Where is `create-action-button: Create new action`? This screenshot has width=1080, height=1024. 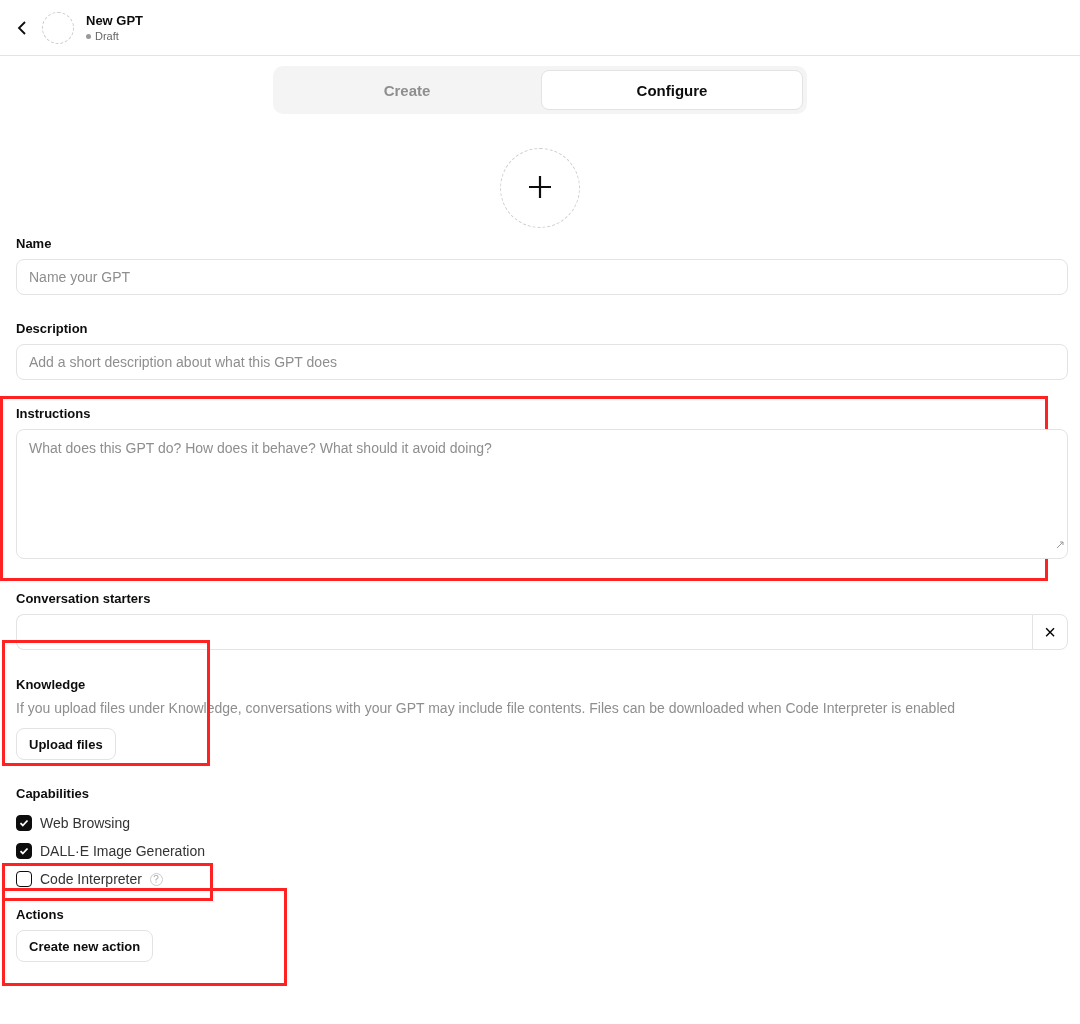
create-action-button: Create new action is located at coordinates (85, 946).